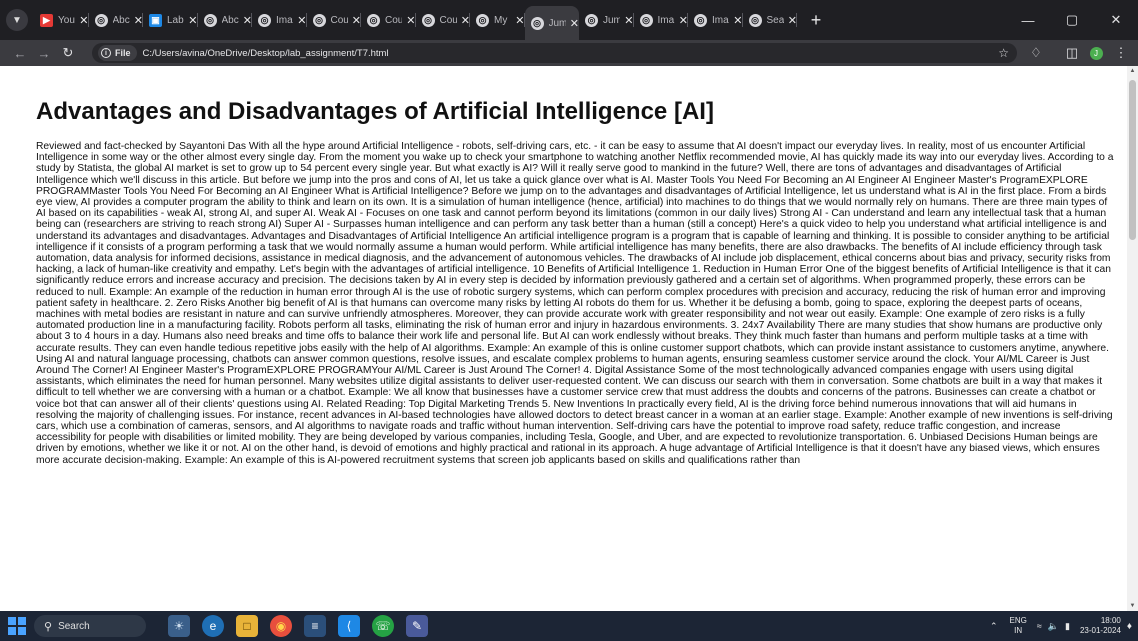 The width and height of the screenshot is (1138, 641). I want to click on profile-avatar: J, so click(1096, 53).